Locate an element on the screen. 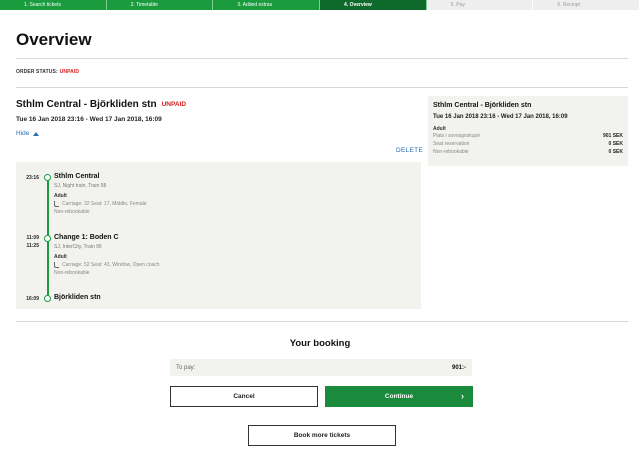  train-info: SJ, InterCity, Train 96 is located at coordinates (78, 247).